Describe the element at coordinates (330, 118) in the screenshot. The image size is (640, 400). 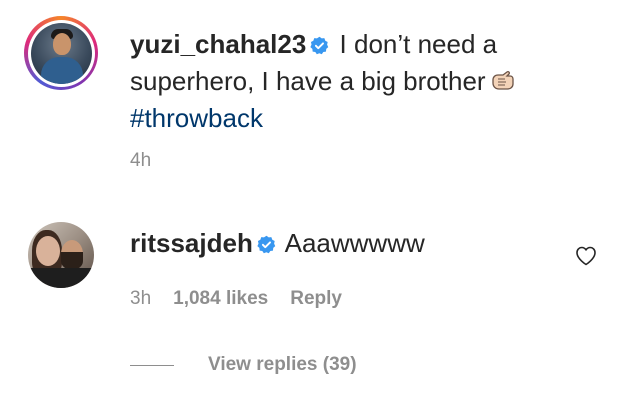
I see `hashtag-link: #throwback` at that location.